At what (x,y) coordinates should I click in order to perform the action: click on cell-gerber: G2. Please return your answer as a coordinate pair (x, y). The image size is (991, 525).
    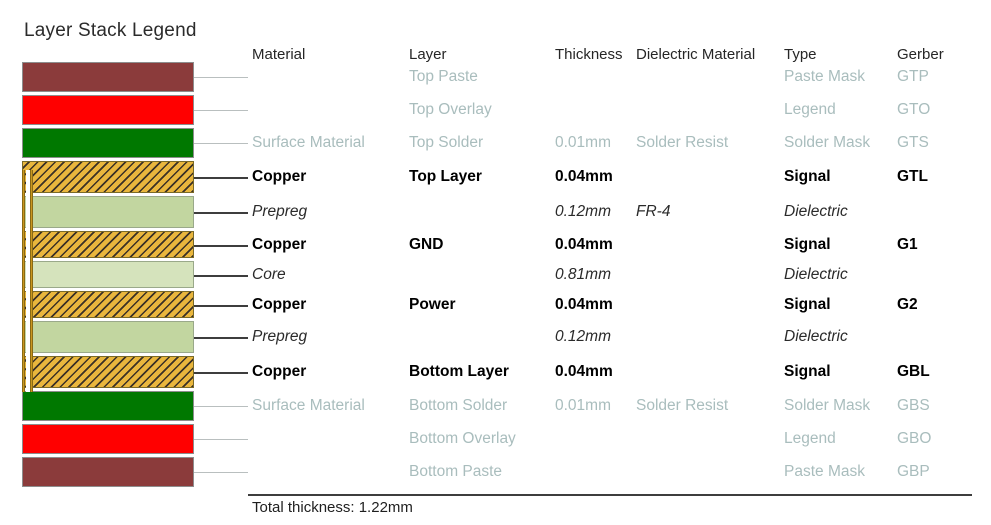
    Looking at the image, I should click on (907, 304).